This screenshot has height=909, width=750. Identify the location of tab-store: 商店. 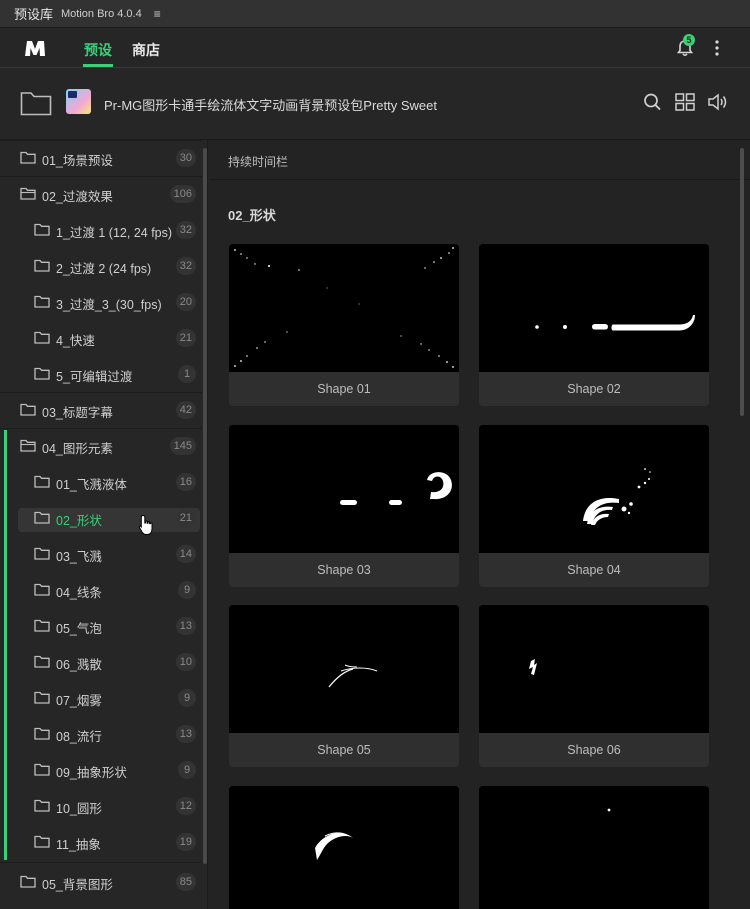
(146, 50).